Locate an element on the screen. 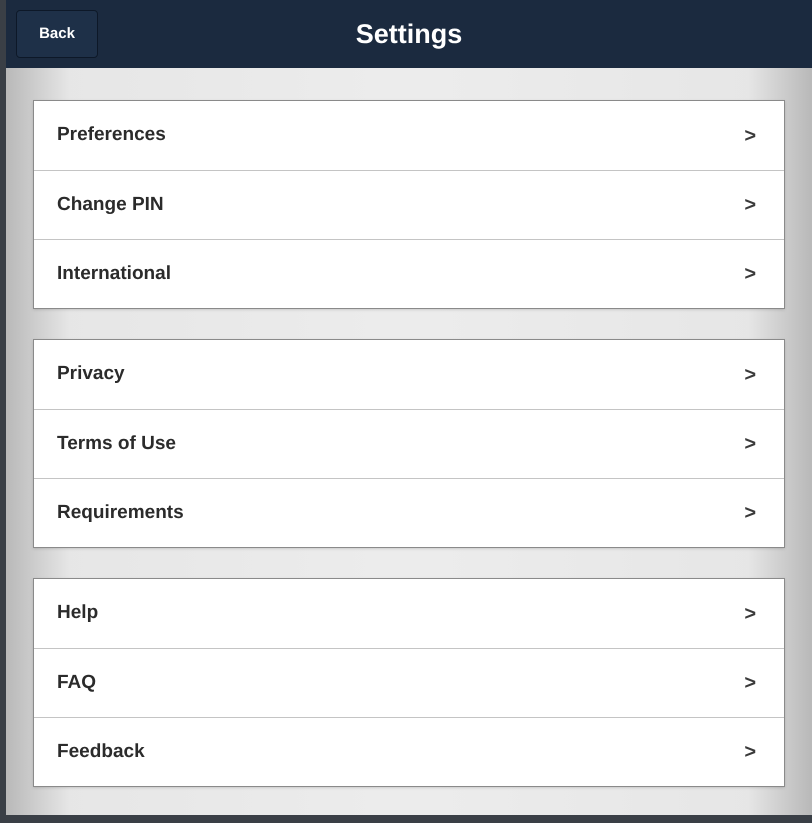 This screenshot has width=812, height=823. settings-row: Terms of Use > is located at coordinates (409, 443).